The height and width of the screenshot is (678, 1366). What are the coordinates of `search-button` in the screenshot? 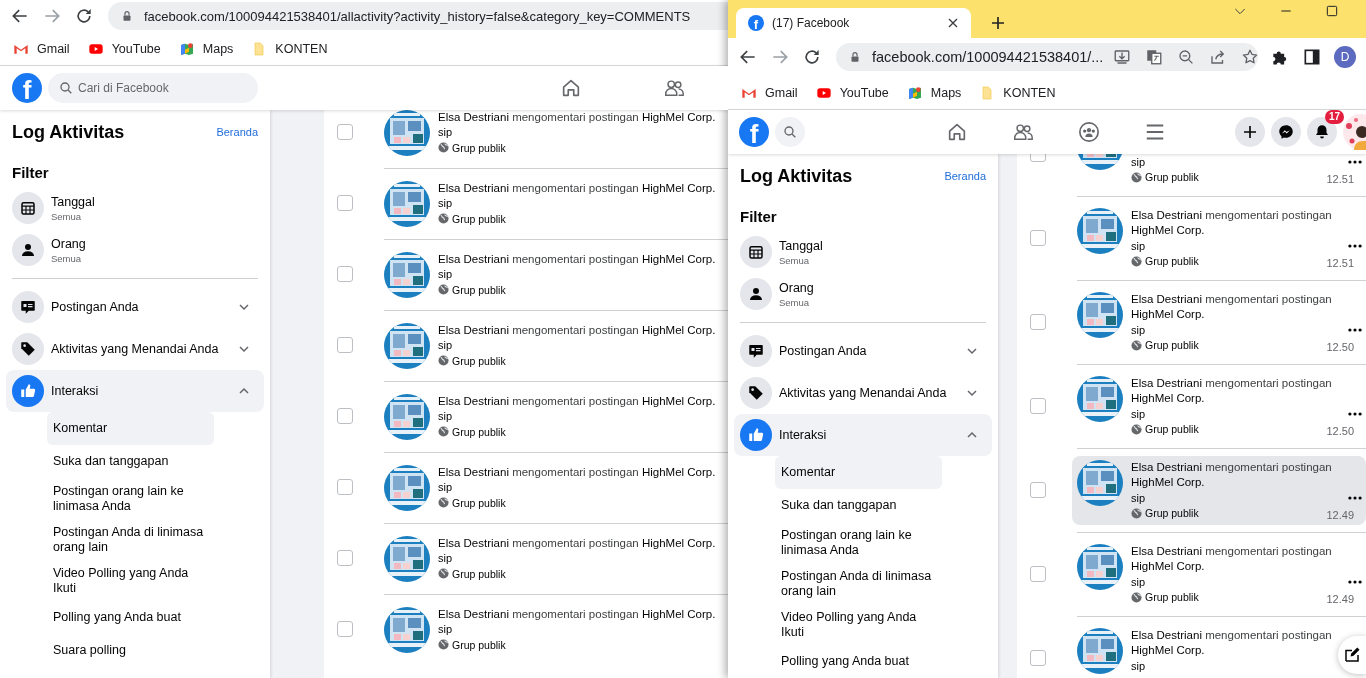 It's located at (790, 132).